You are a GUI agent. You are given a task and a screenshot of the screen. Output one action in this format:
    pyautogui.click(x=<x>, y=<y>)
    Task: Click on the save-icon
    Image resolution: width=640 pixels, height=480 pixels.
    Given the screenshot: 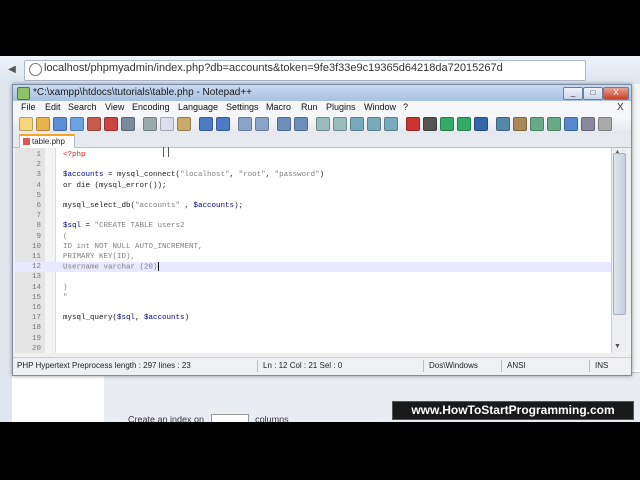 What is the action you would take?
    pyautogui.click(x=60, y=124)
    